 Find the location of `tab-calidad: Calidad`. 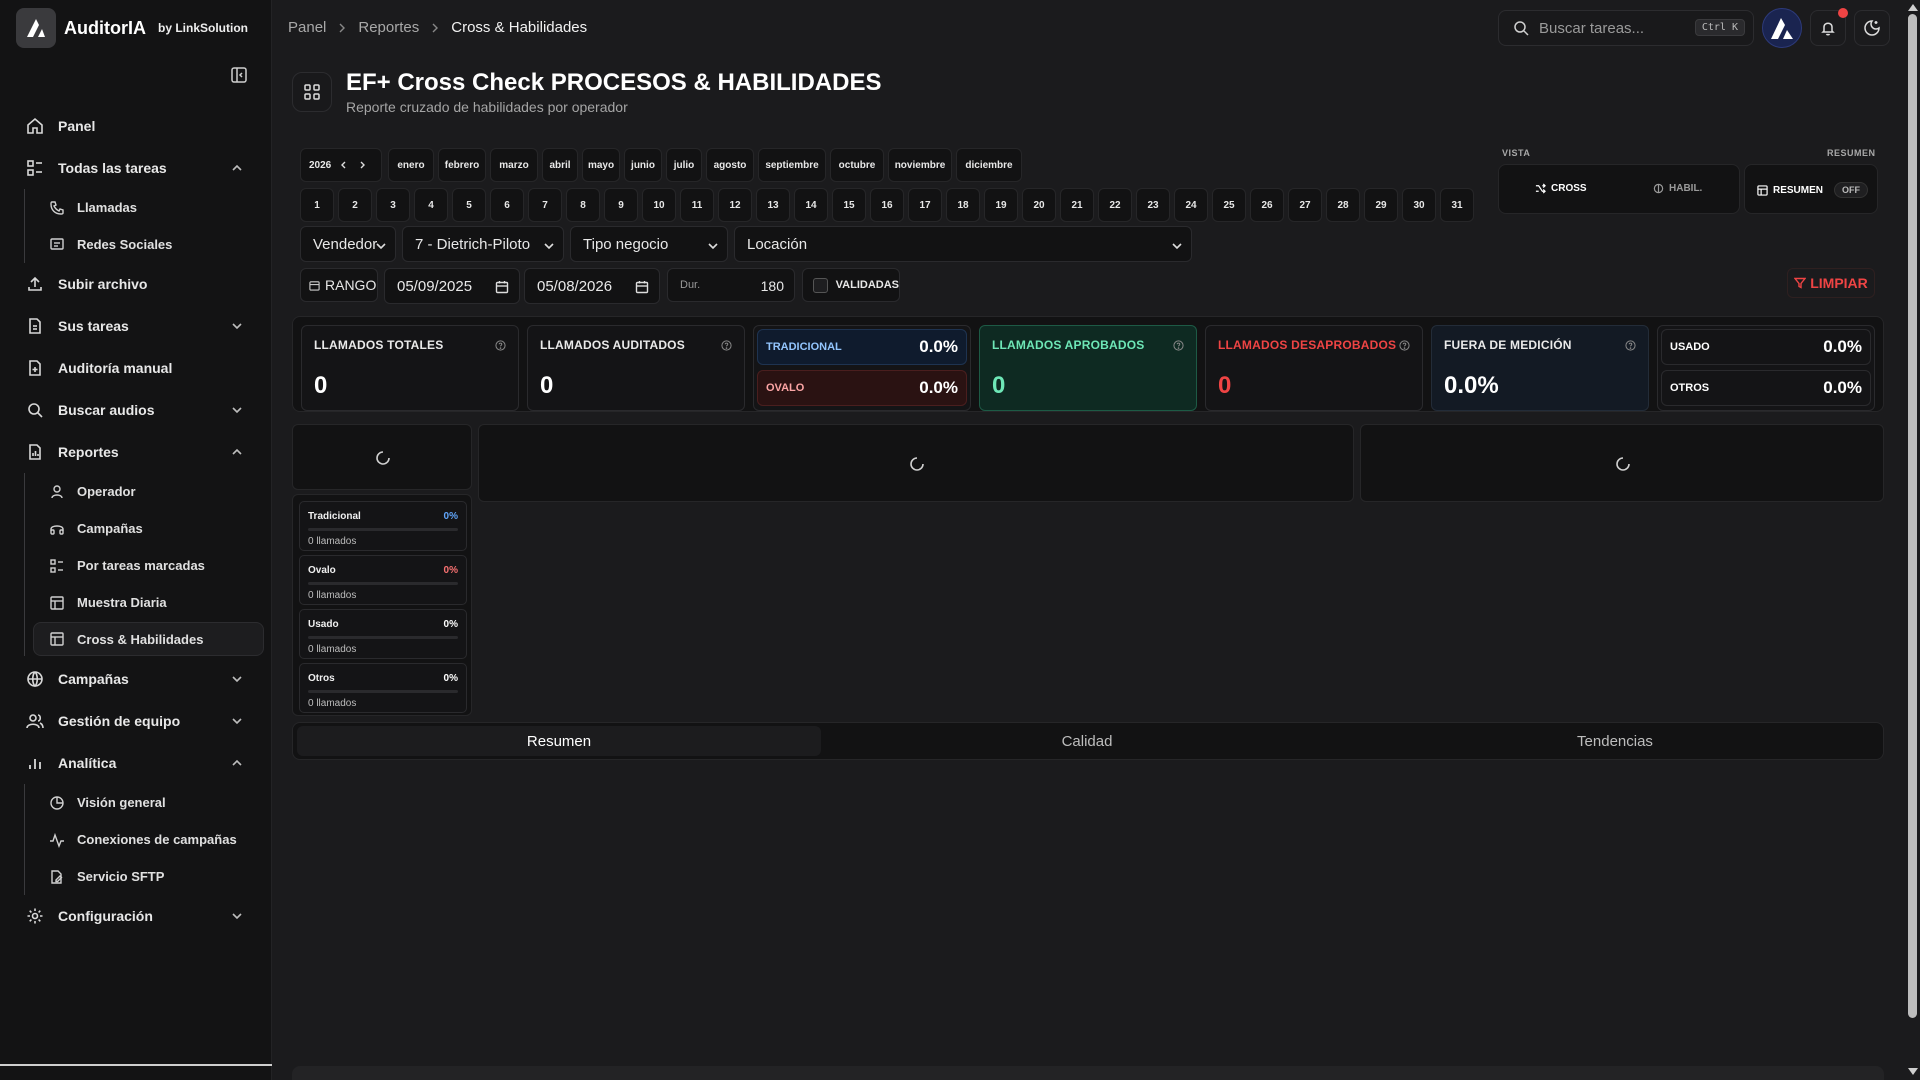

tab-calidad: Calidad is located at coordinates (1087, 741).